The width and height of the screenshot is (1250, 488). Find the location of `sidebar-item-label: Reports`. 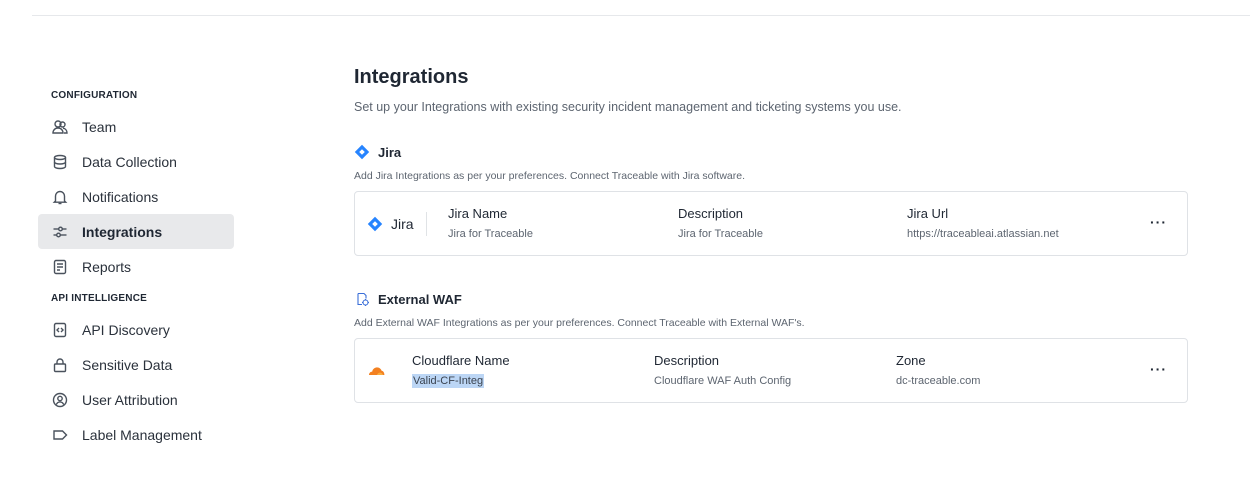

sidebar-item-label: Reports is located at coordinates (107, 266).